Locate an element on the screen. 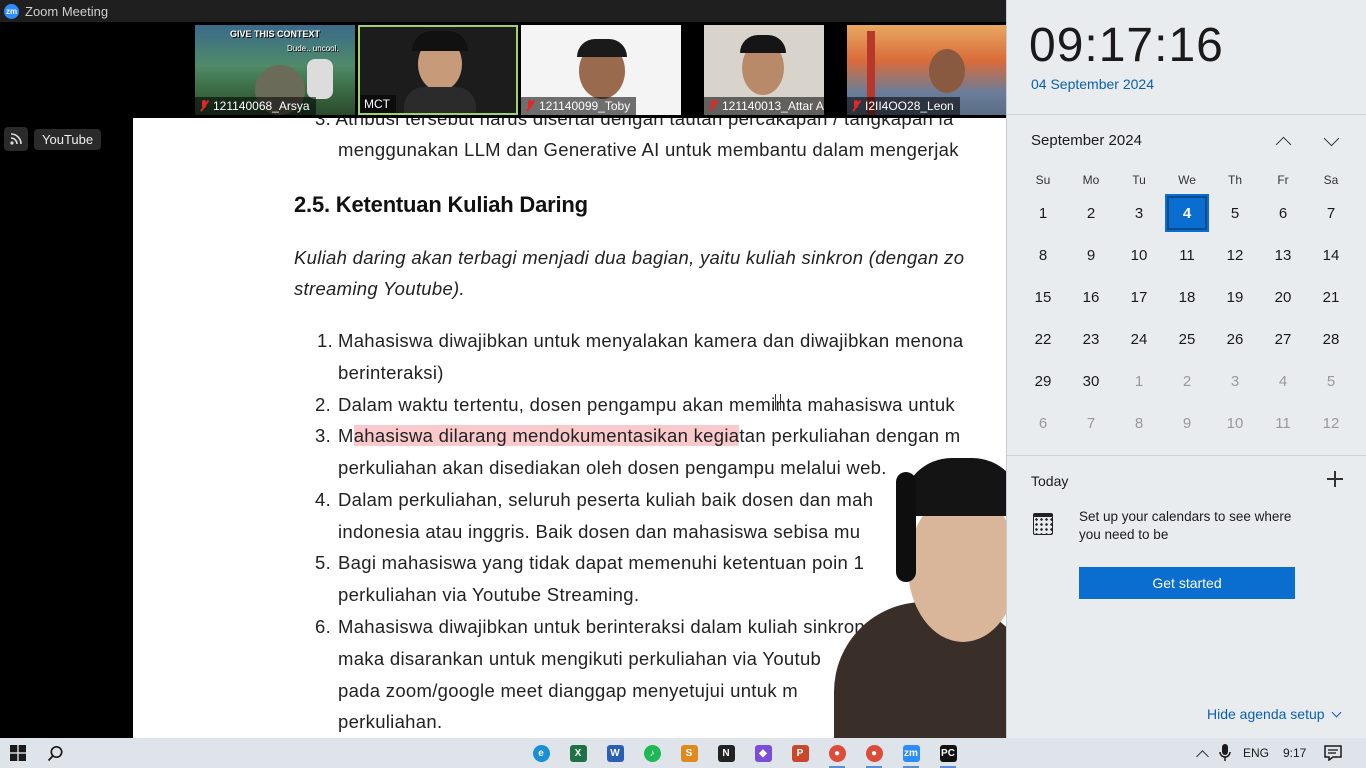  notifications-icon is located at coordinates (1333, 753).